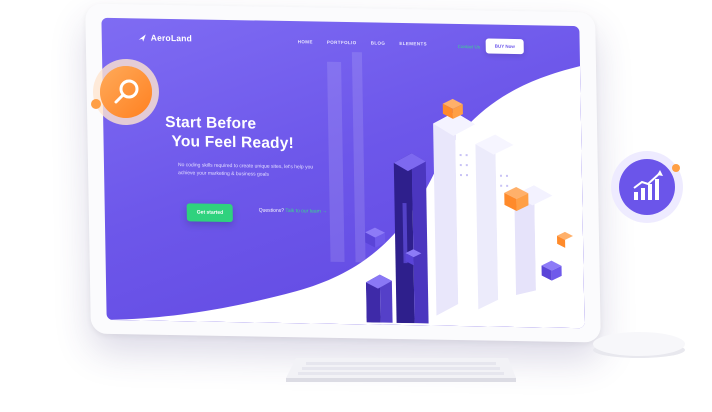 The image size is (712, 412). I want to click on buy-now-button: BUY Now, so click(505, 46).